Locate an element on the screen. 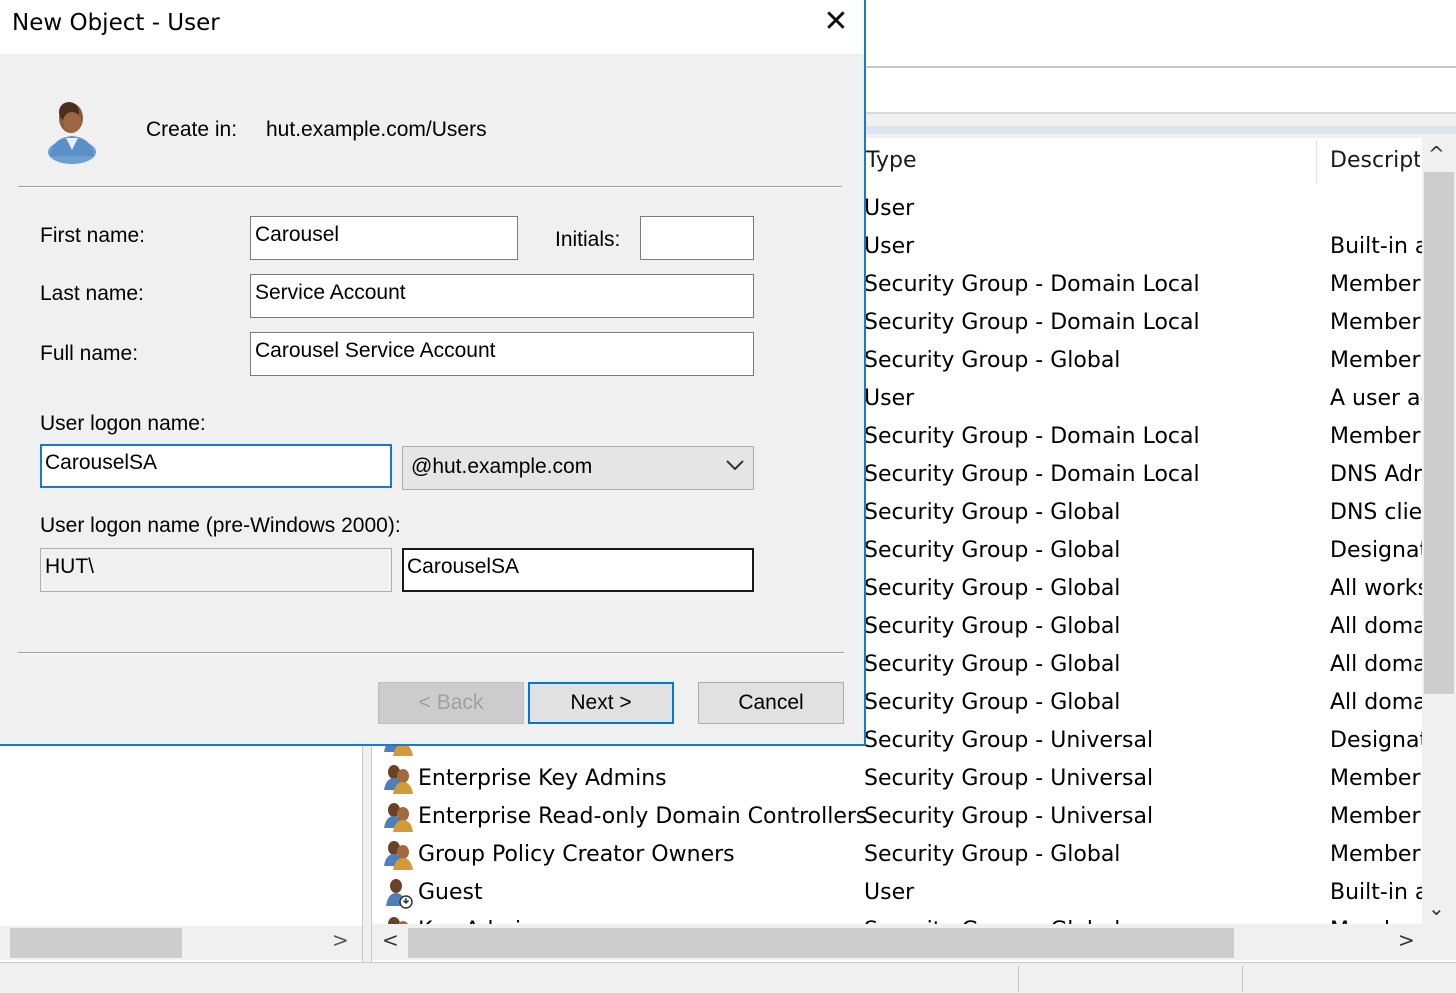 This screenshot has width=1456, height=993. create-in-label: Create in: is located at coordinates (192, 129).